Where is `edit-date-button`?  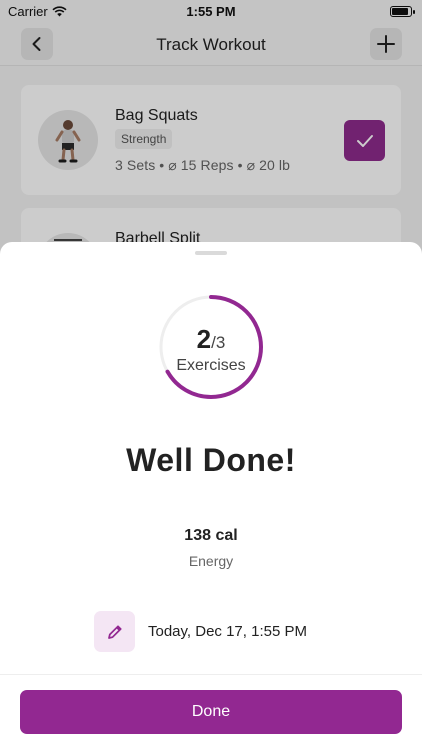 edit-date-button is located at coordinates (114, 631).